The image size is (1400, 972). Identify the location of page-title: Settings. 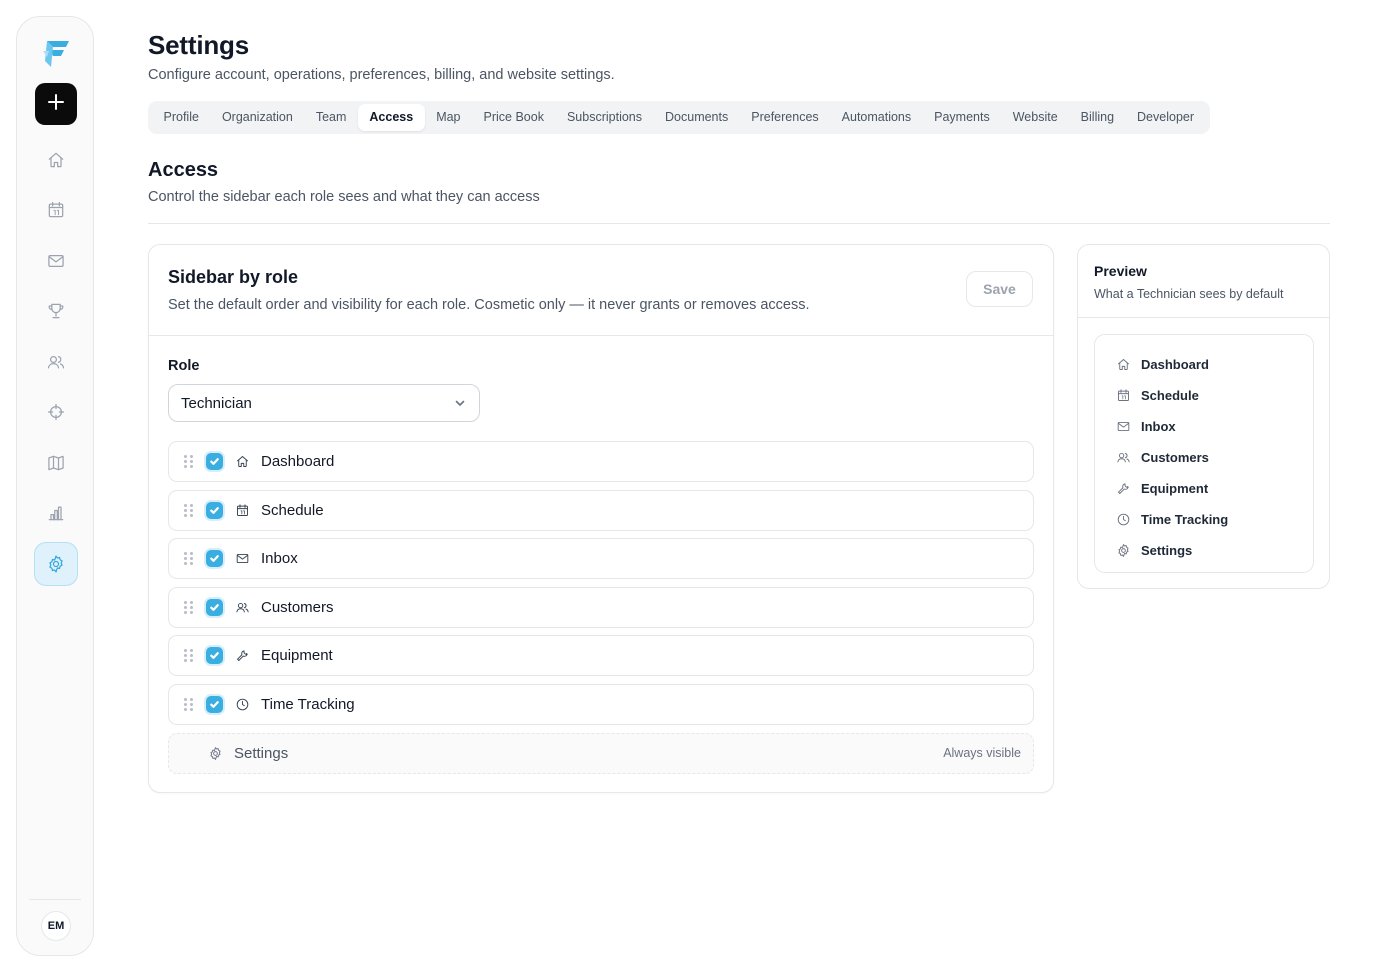
(198, 45).